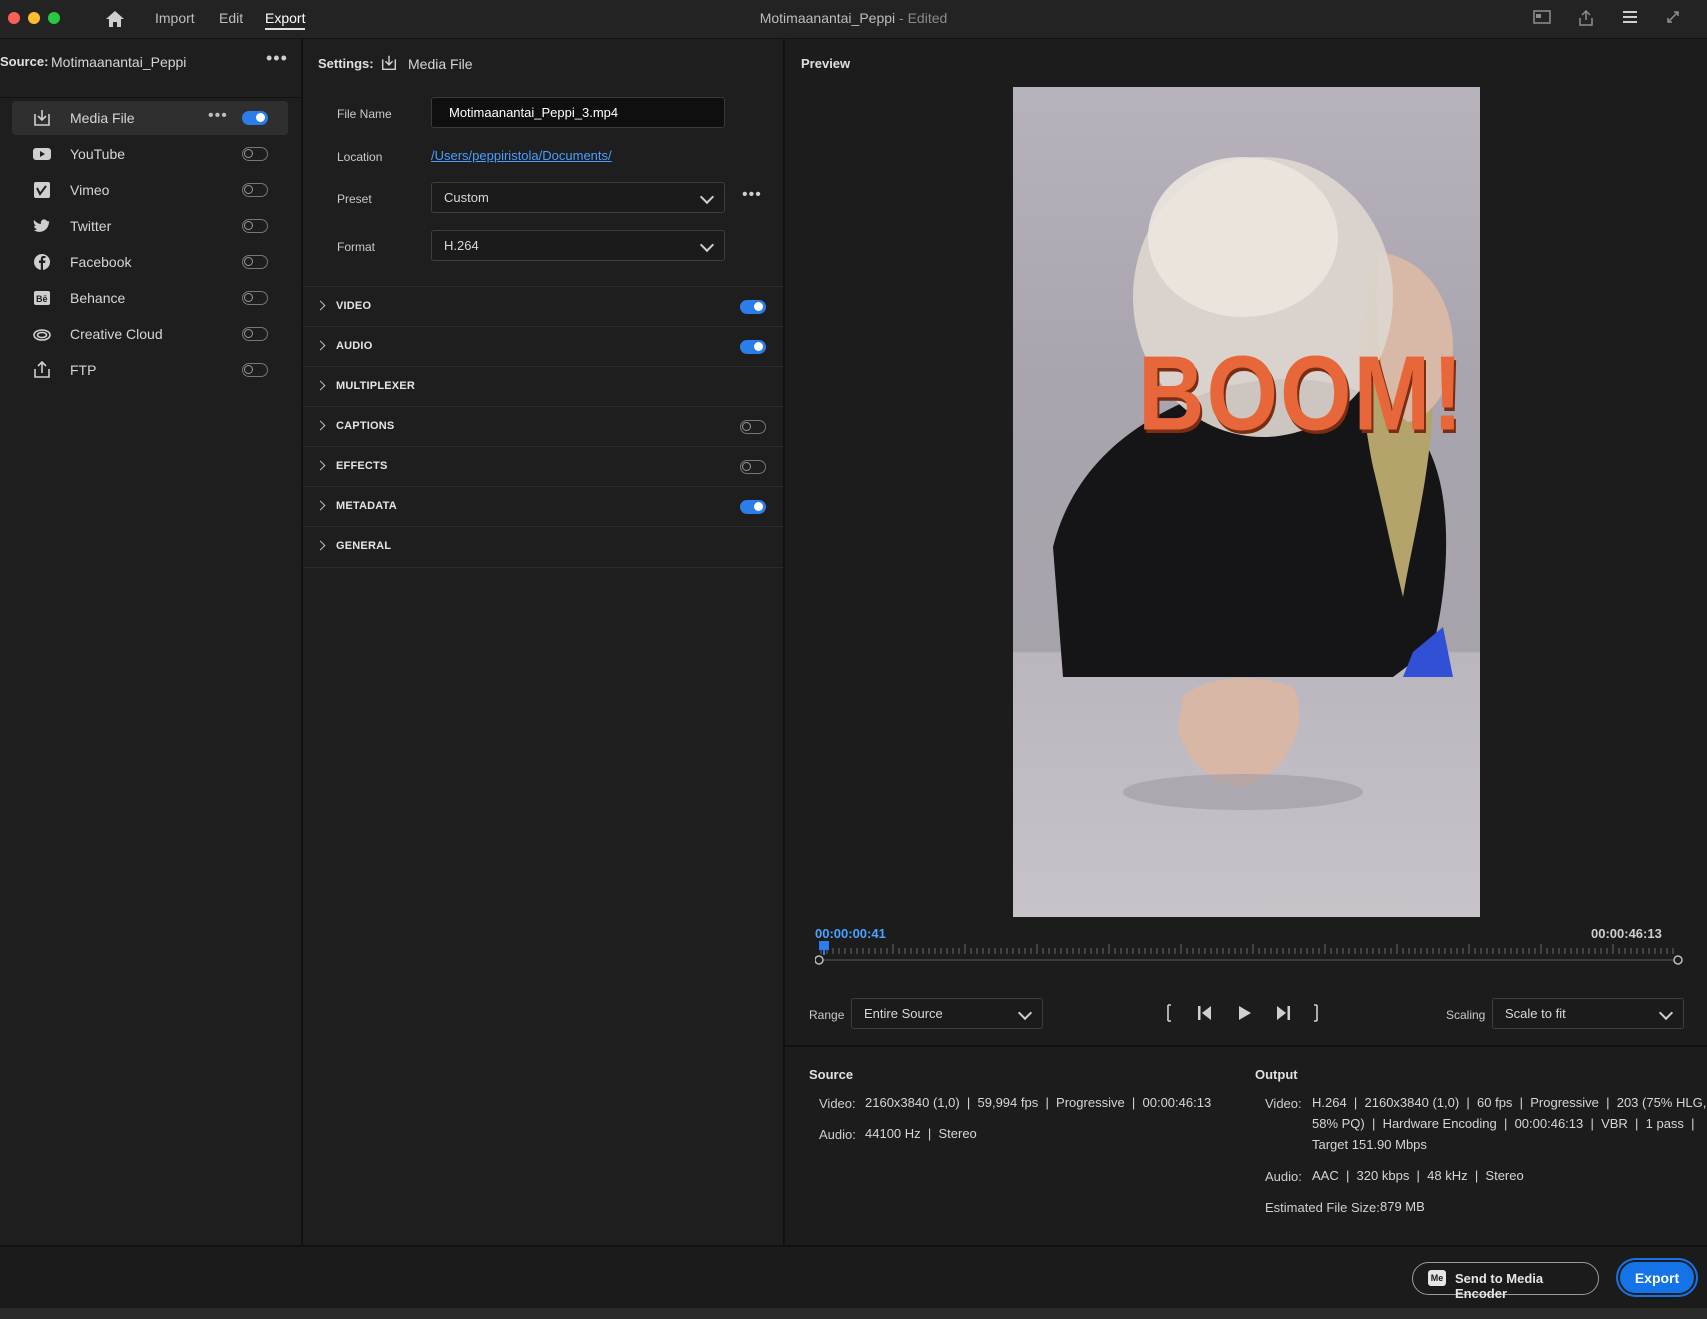  Describe the element at coordinates (14, 18) in the screenshot. I see `close-window-button` at that location.